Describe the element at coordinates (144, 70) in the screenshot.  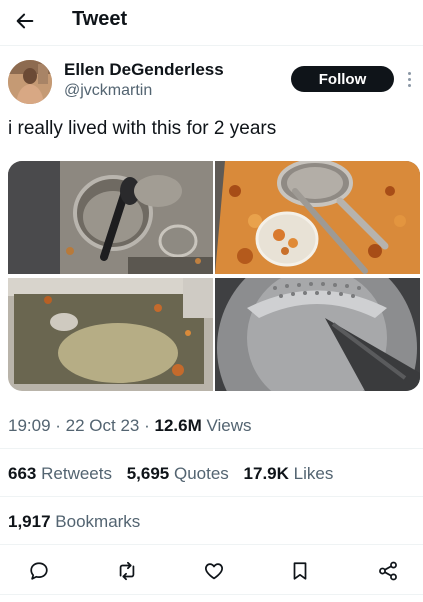
I see `author-display-name: Ellen DeGenderless` at that location.